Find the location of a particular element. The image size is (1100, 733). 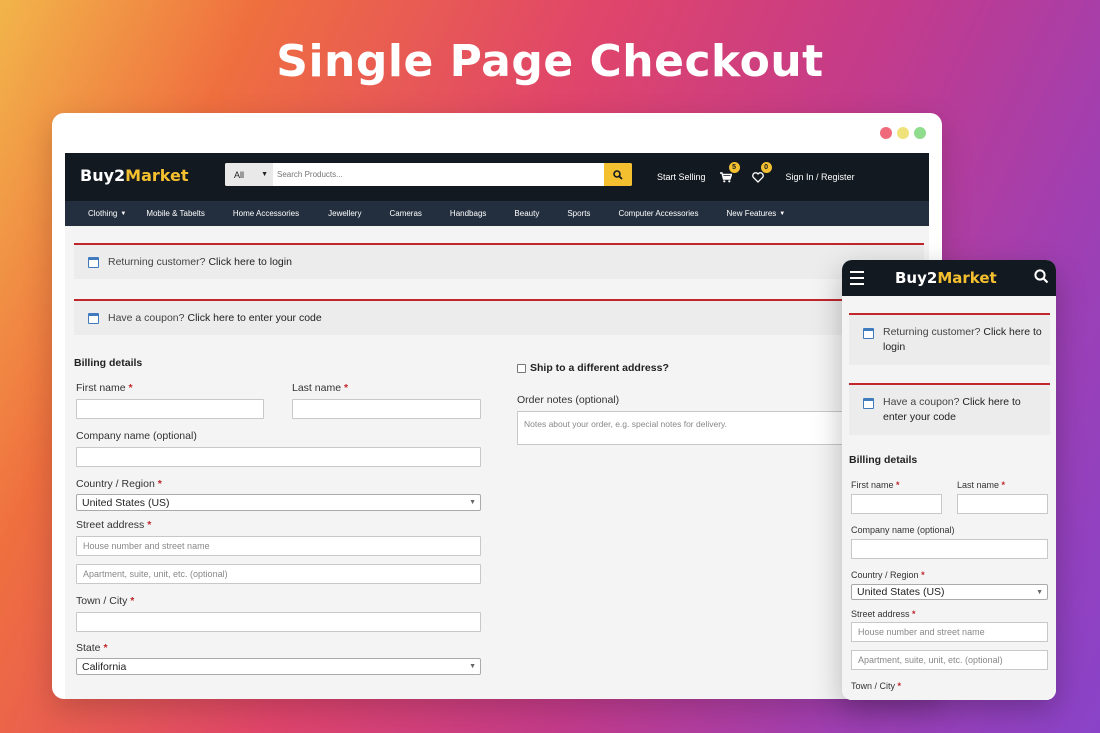

hamburger-menu-icon is located at coordinates (857, 280).